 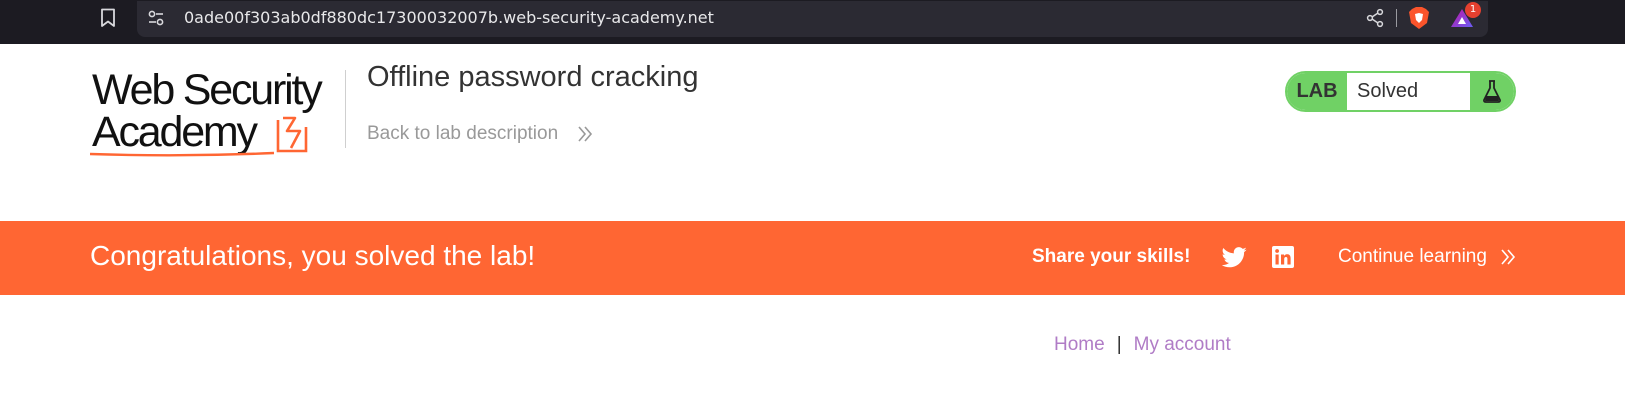 What do you see at coordinates (175, 132) in the screenshot?
I see `logo-text-line2: Academy` at bounding box center [175, 132].